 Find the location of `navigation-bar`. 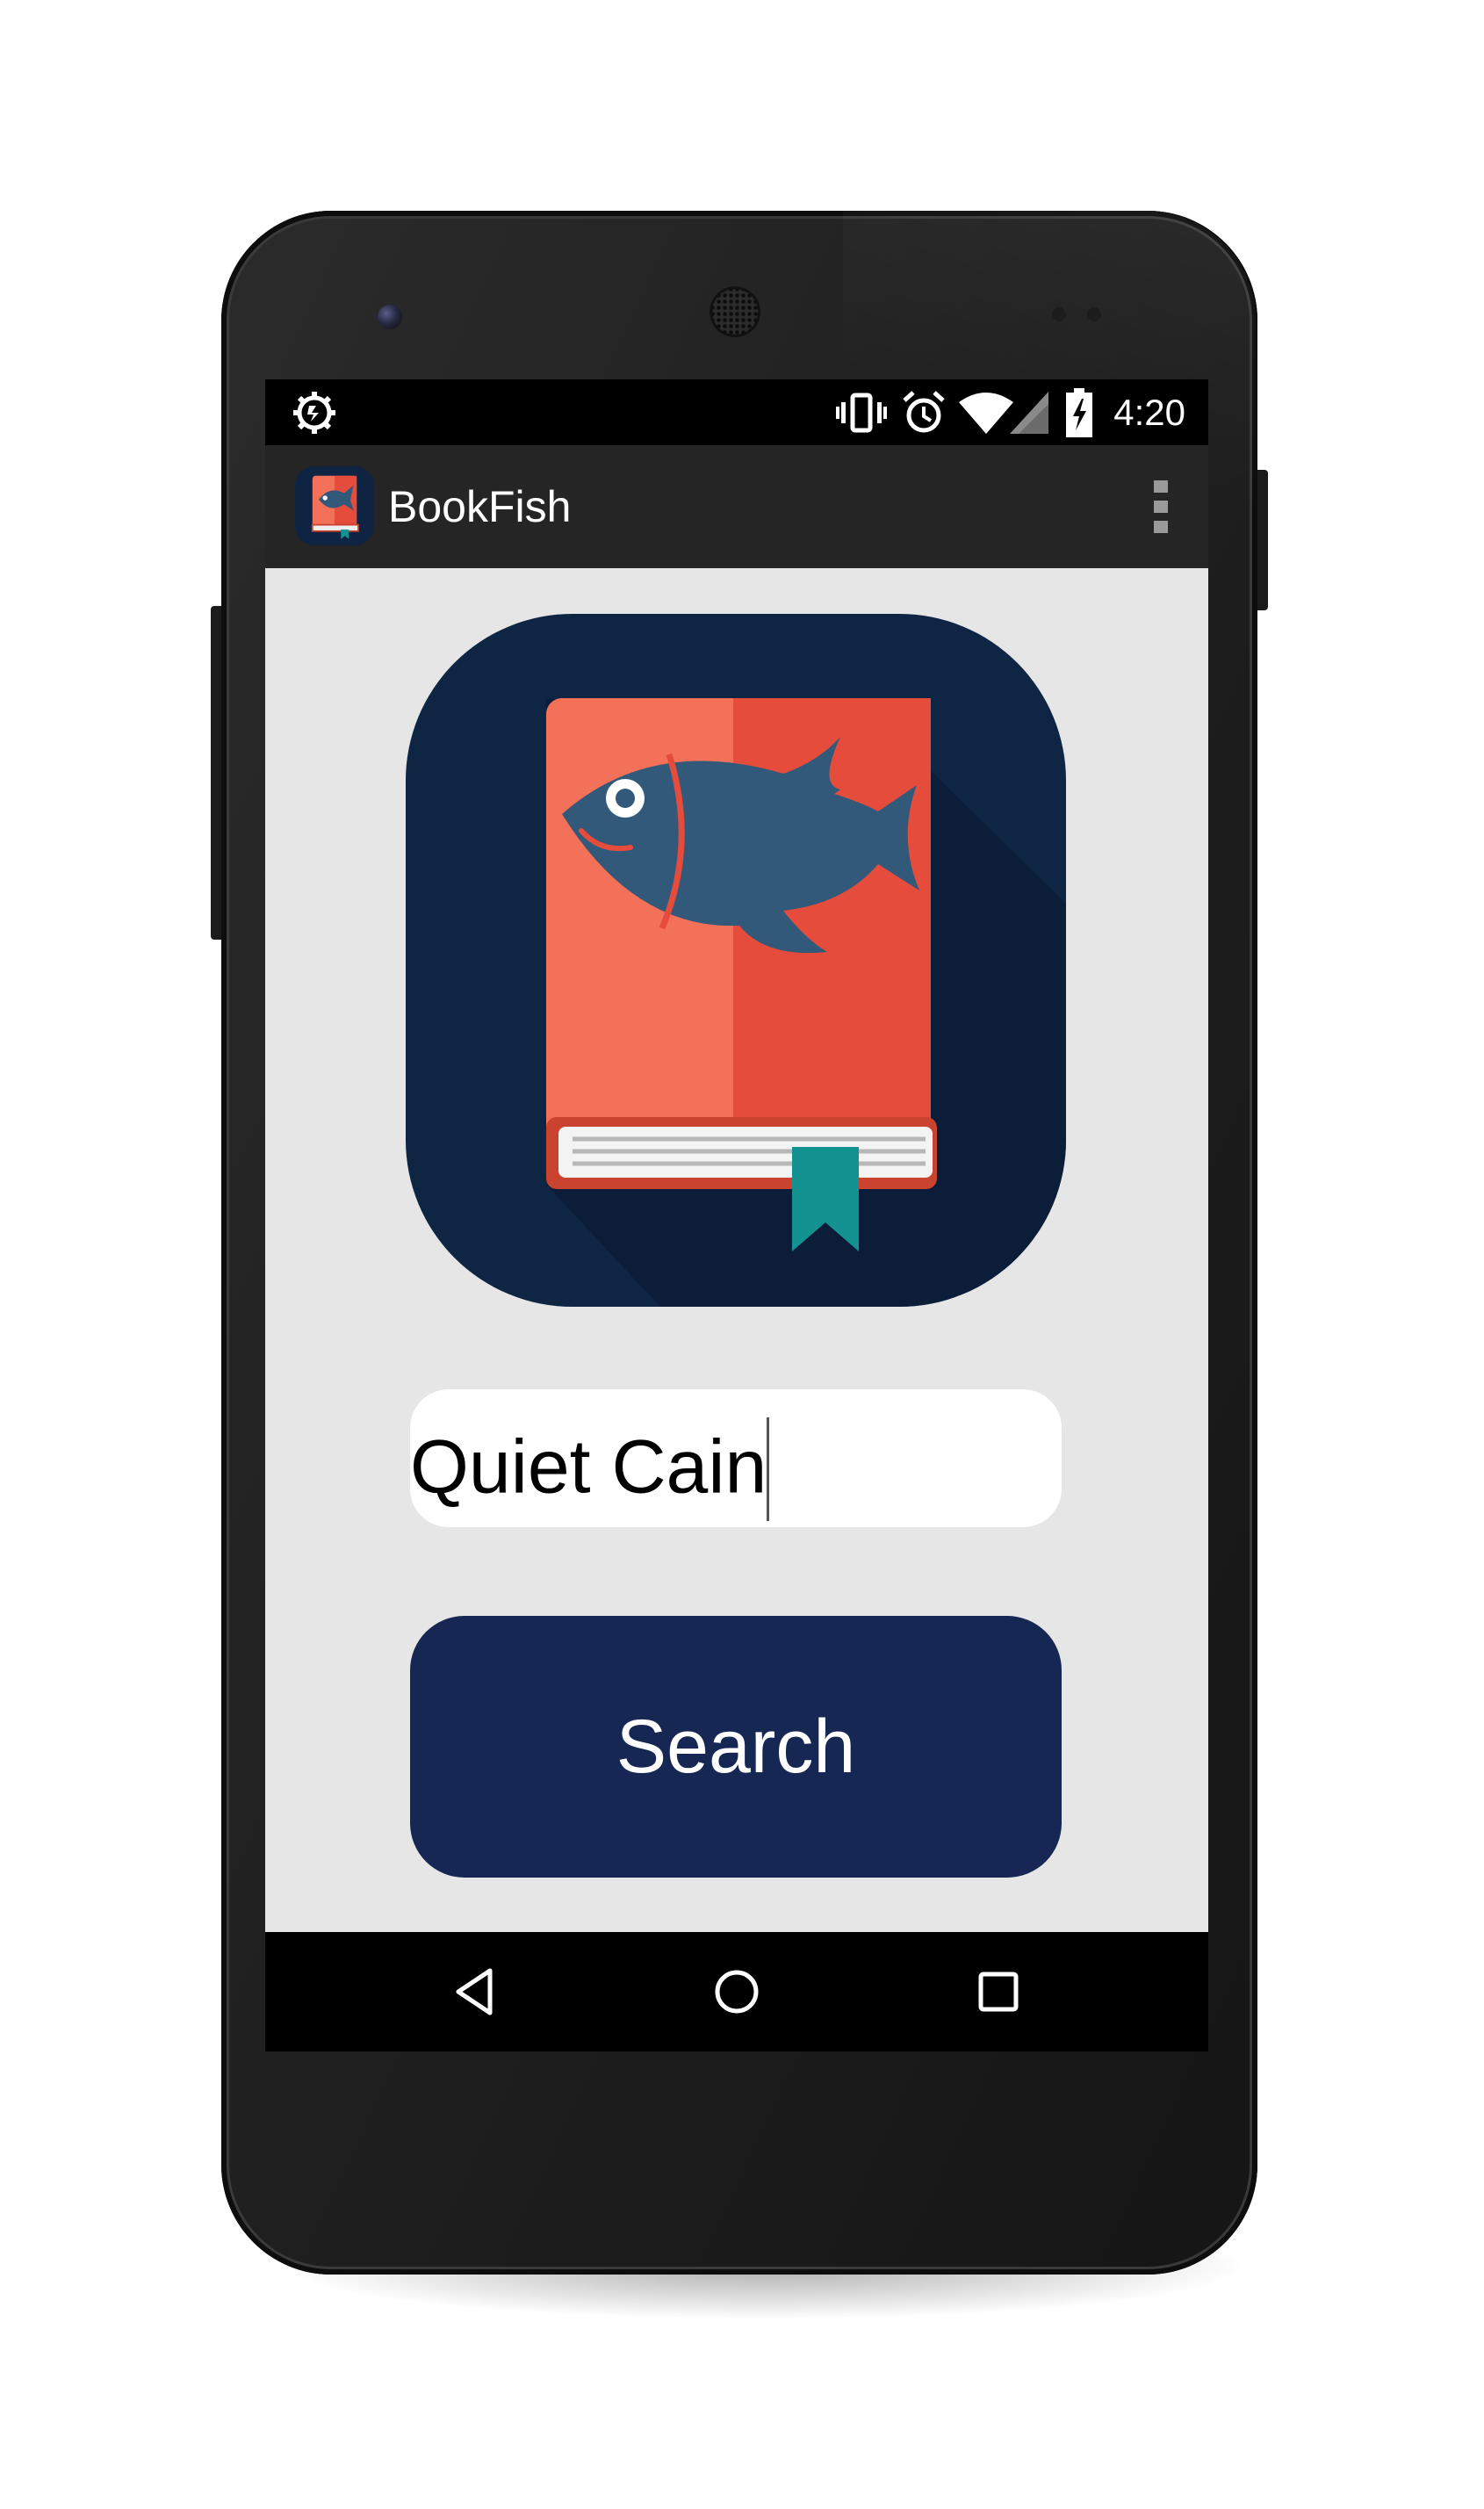

navigation-bar is located at coordinates (736, 1991).